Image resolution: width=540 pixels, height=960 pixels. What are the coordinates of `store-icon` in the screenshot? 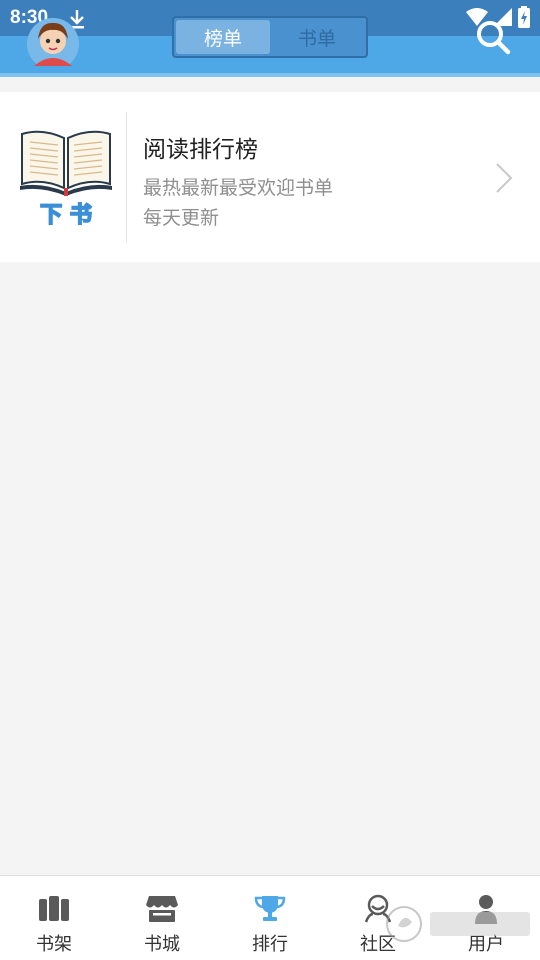 It's located at (162, 909).